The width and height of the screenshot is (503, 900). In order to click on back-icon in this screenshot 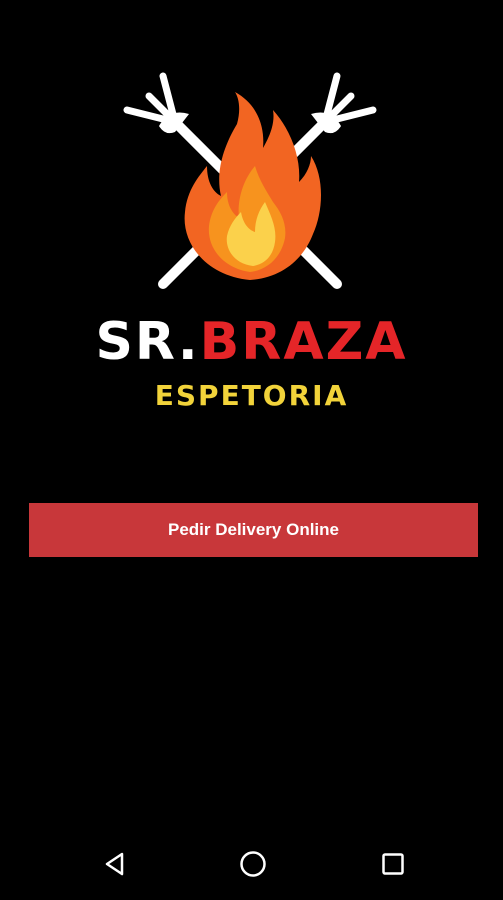, I will do `click(115, 864)`.